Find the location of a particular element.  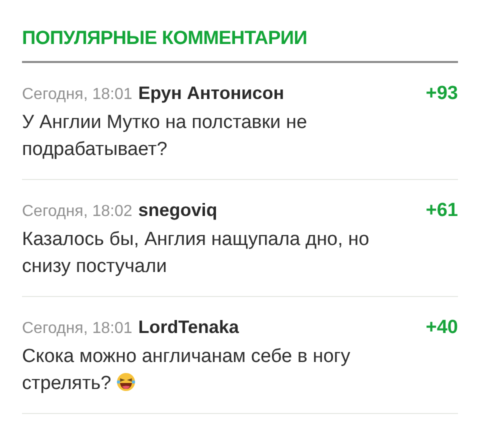

comment-score: +40 is located at coordinates (442, 328).